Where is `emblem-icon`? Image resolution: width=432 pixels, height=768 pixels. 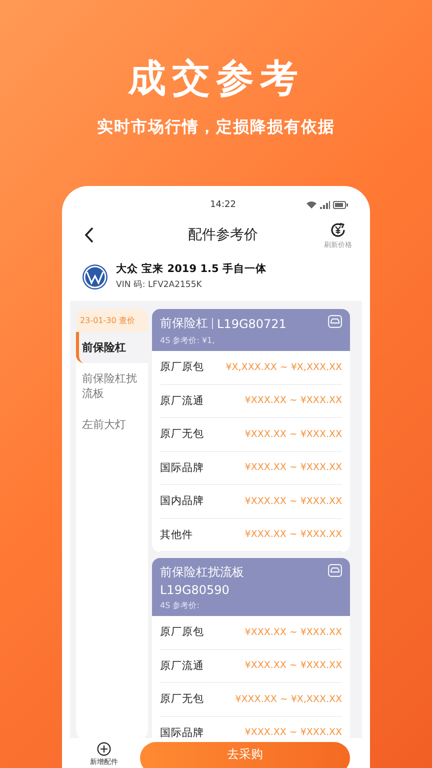 emblem-icon is located at coordinates (95, 277).